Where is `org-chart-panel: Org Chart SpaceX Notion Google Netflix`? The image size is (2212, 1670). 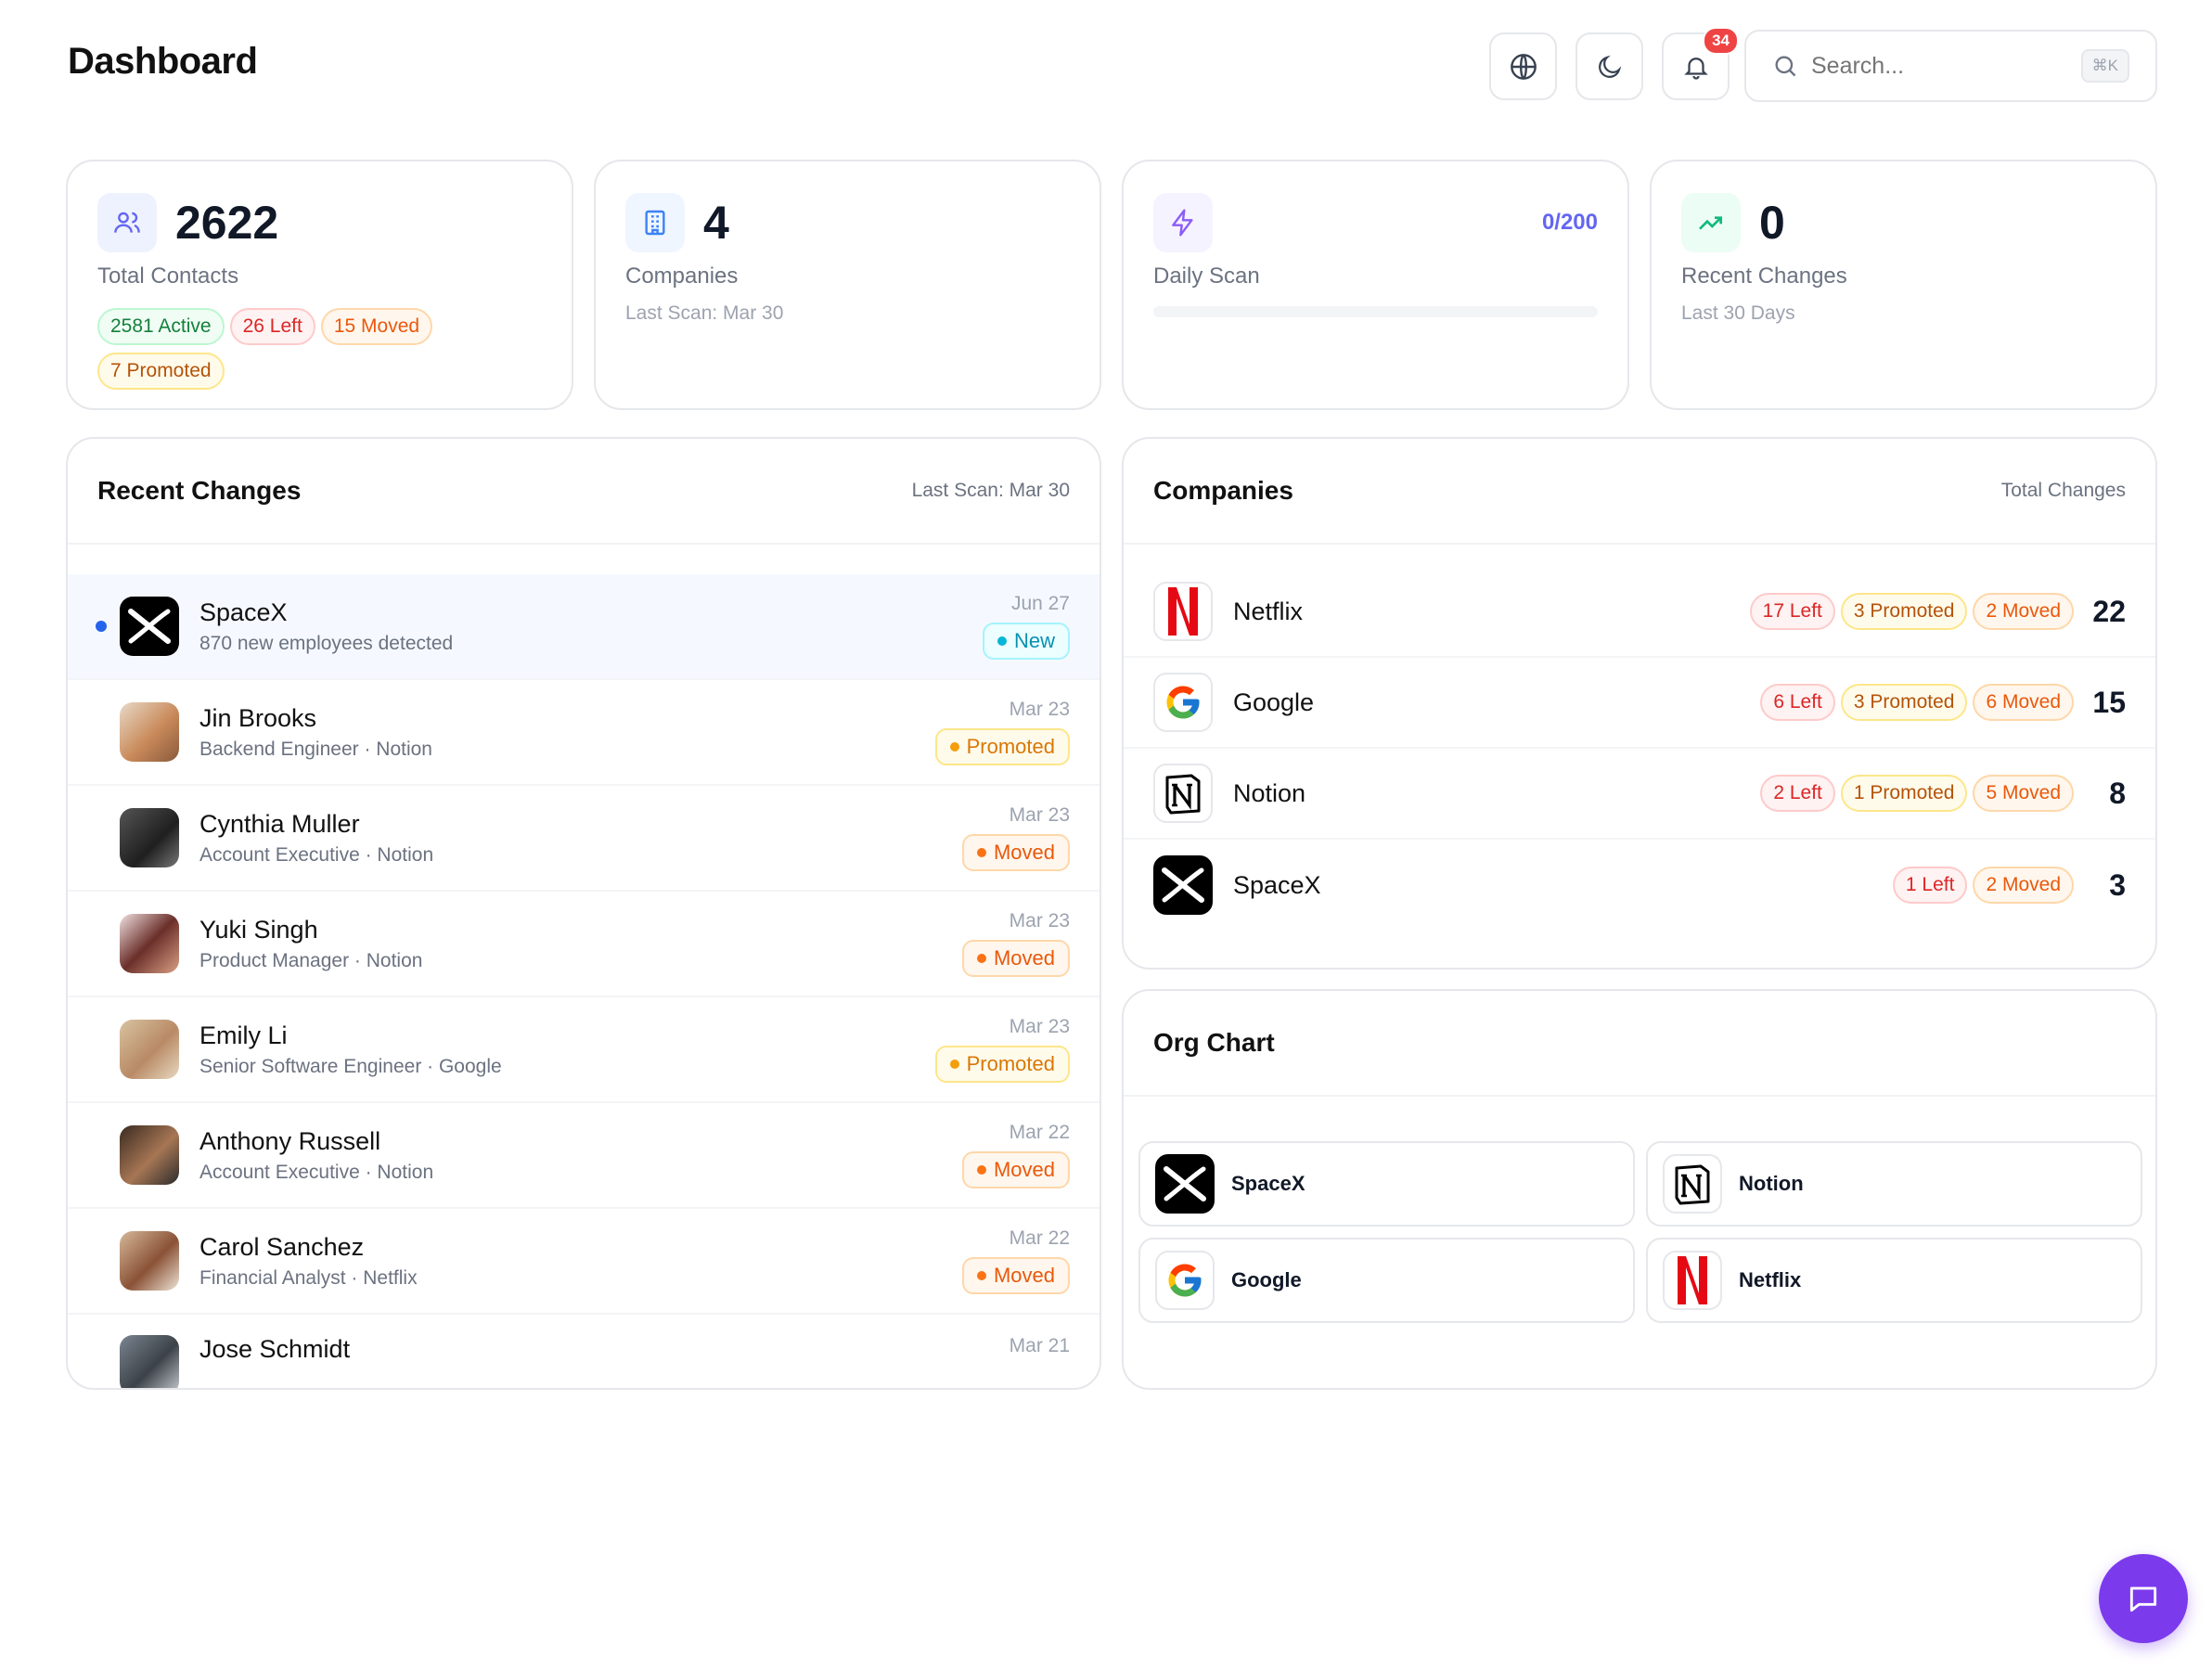
org-chart-panel: Org Chart SpaceX Notion Google Netflix is located at coordinates (1639, 1189).